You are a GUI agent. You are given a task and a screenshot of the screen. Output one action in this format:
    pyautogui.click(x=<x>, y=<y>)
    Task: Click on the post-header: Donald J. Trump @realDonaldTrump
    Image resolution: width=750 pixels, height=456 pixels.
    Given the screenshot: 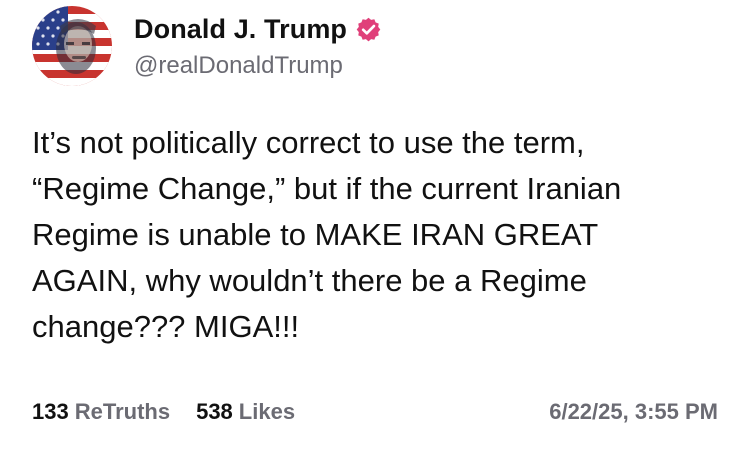 What is the action you would take?
    pyautogui.click(x=207, y=46)
    